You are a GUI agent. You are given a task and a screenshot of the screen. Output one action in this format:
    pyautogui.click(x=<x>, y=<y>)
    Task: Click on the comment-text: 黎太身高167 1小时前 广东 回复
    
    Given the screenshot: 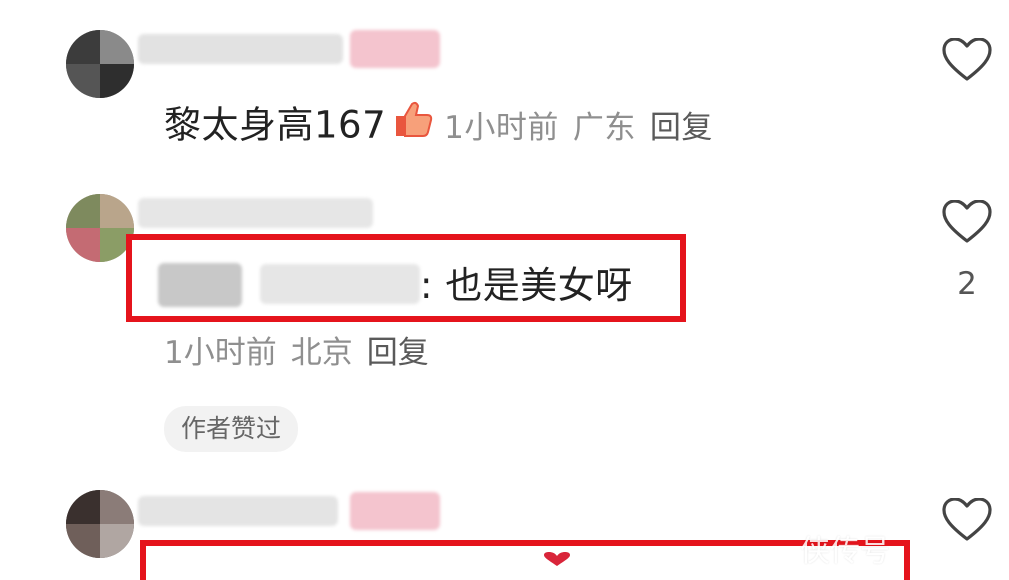 What is the action you would take?
    pyautogui.click(x=438, y=127)
    